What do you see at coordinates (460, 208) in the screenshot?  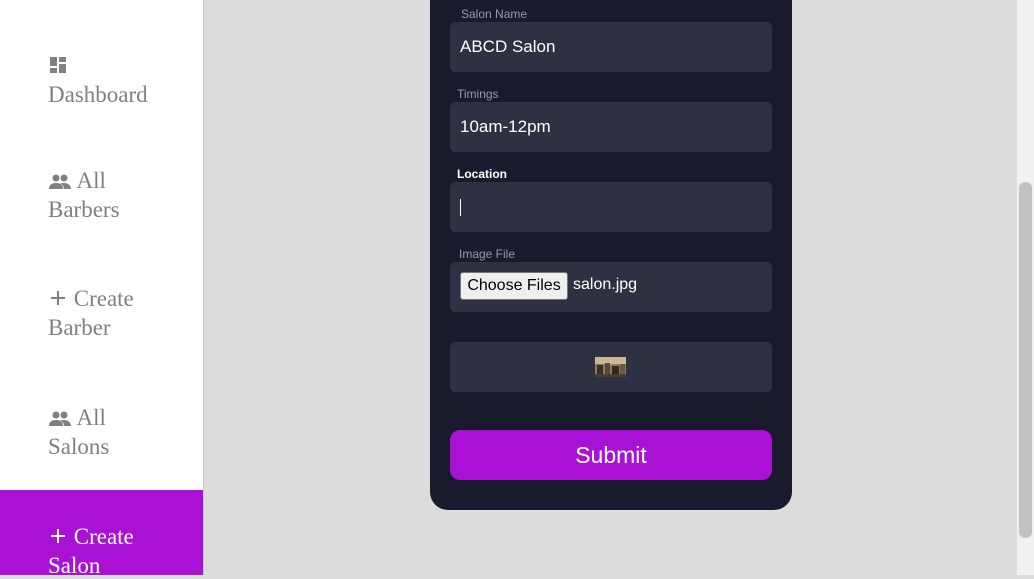 I see `text-caret` at bounding box center [460, 208].